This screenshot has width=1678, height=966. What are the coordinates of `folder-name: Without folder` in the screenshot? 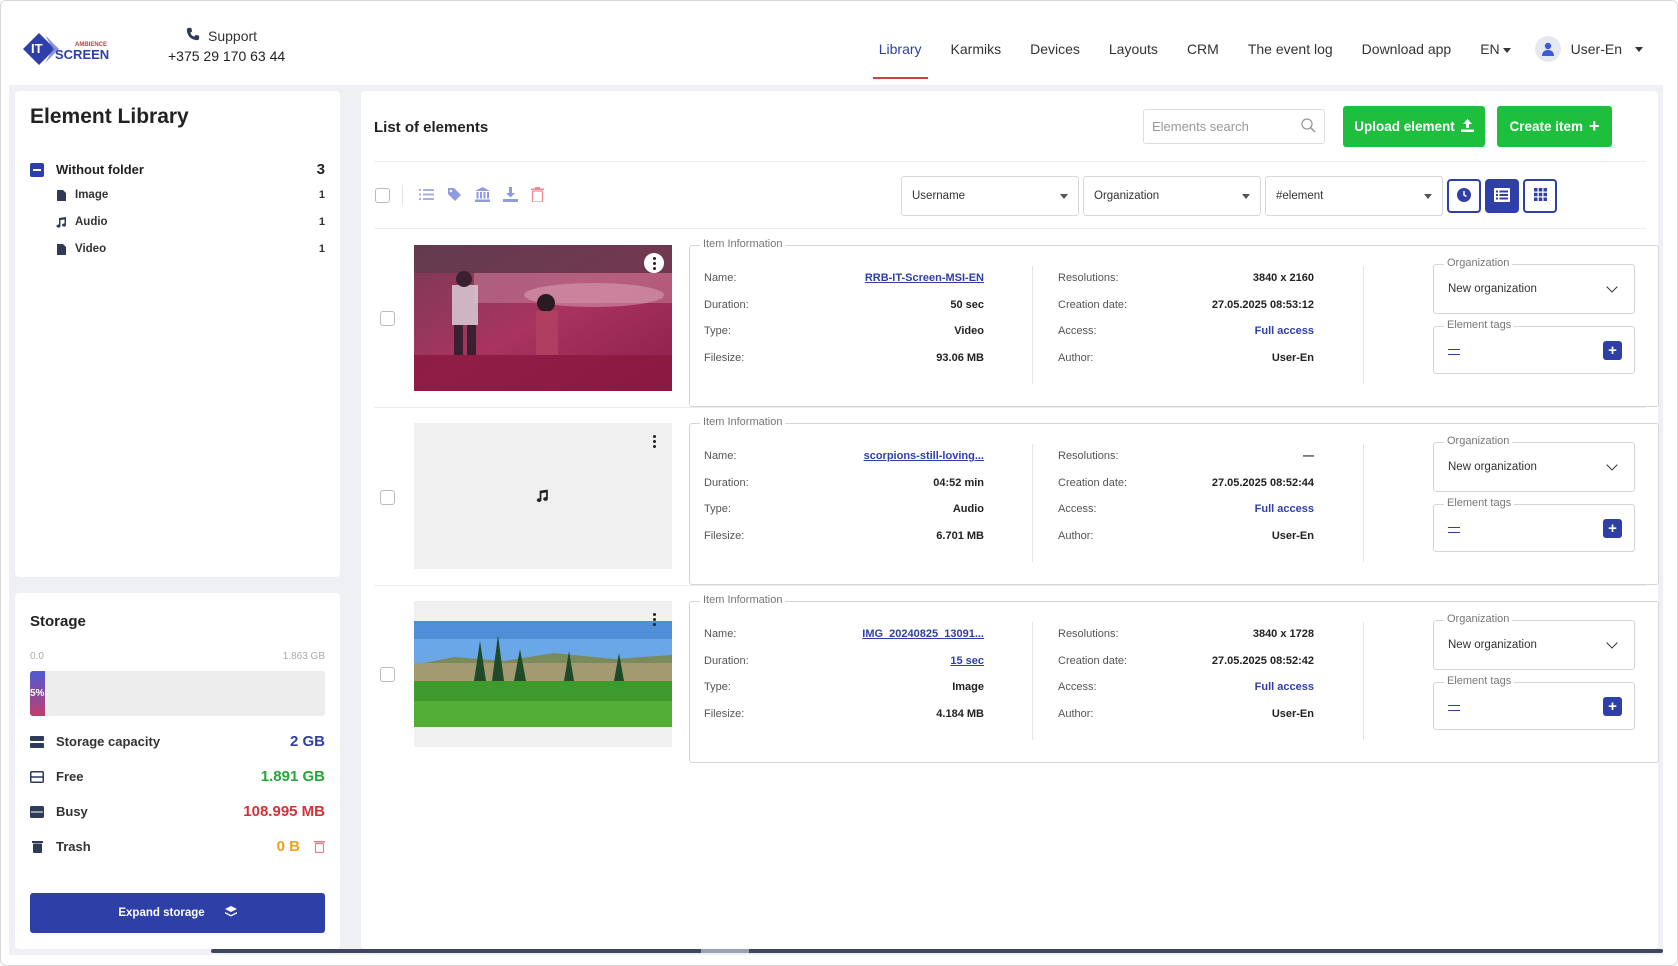 It's located at (100, 169).